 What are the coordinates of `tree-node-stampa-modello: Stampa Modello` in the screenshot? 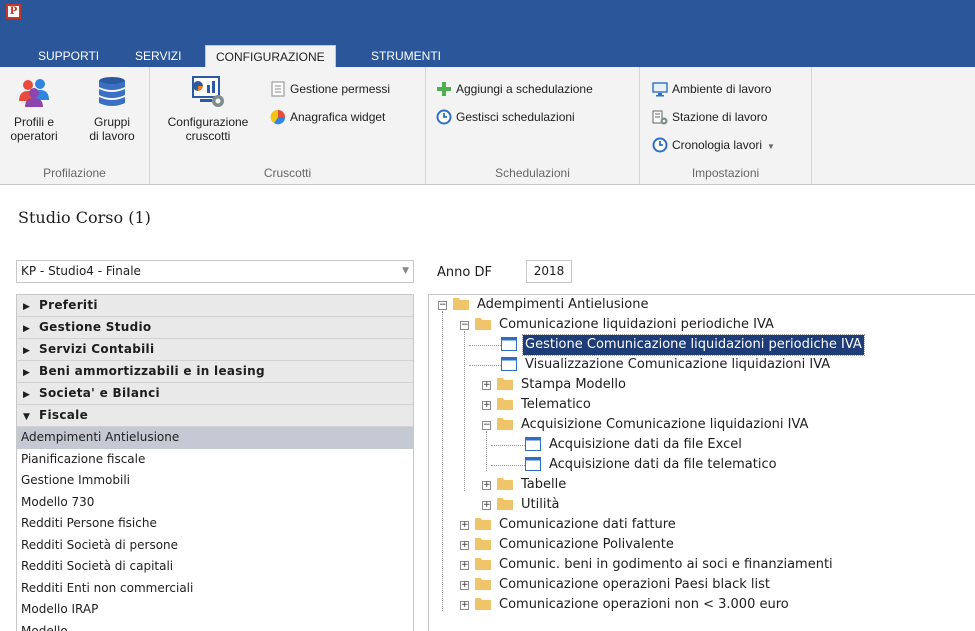 It's located at (562, 385).